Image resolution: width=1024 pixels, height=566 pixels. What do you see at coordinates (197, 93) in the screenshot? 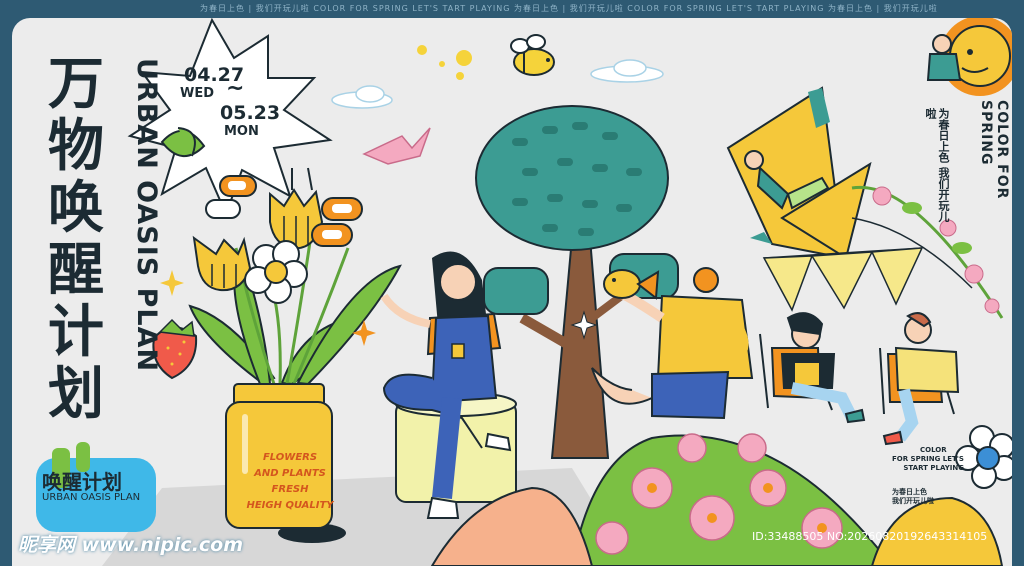
I see `date-start-day: WED` at bounding box center [197, 93].